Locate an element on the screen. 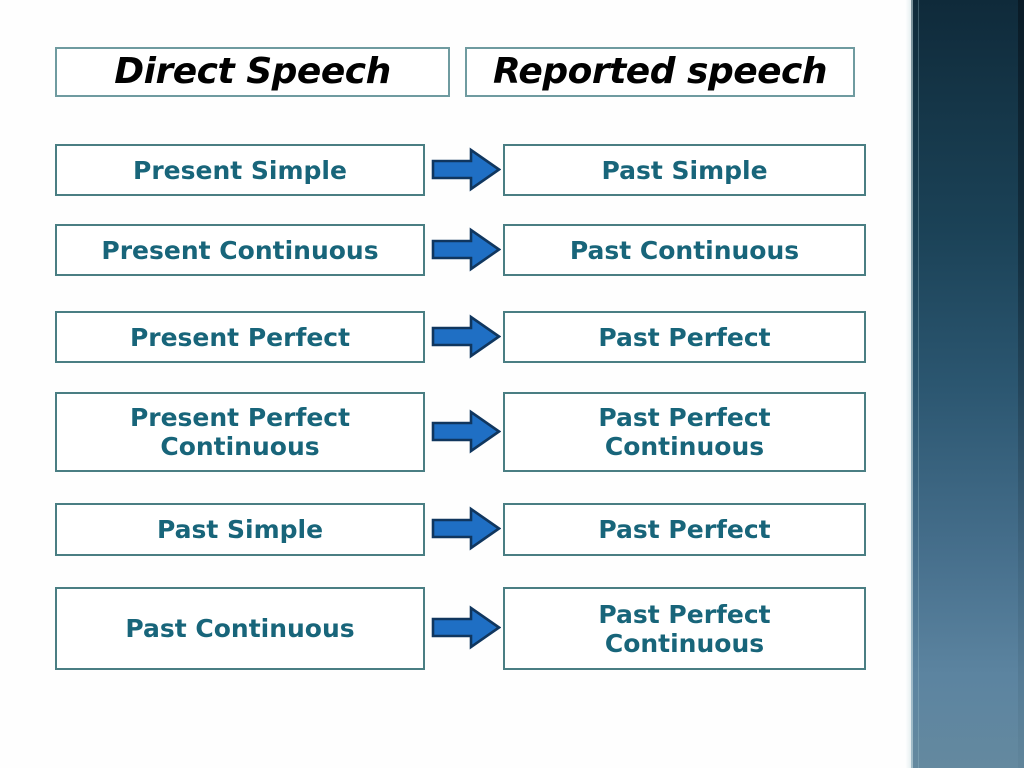 This screenshot has height=768, width=1024. table-row-direct-cell: Present Simple is located at coordinates (240, 170).